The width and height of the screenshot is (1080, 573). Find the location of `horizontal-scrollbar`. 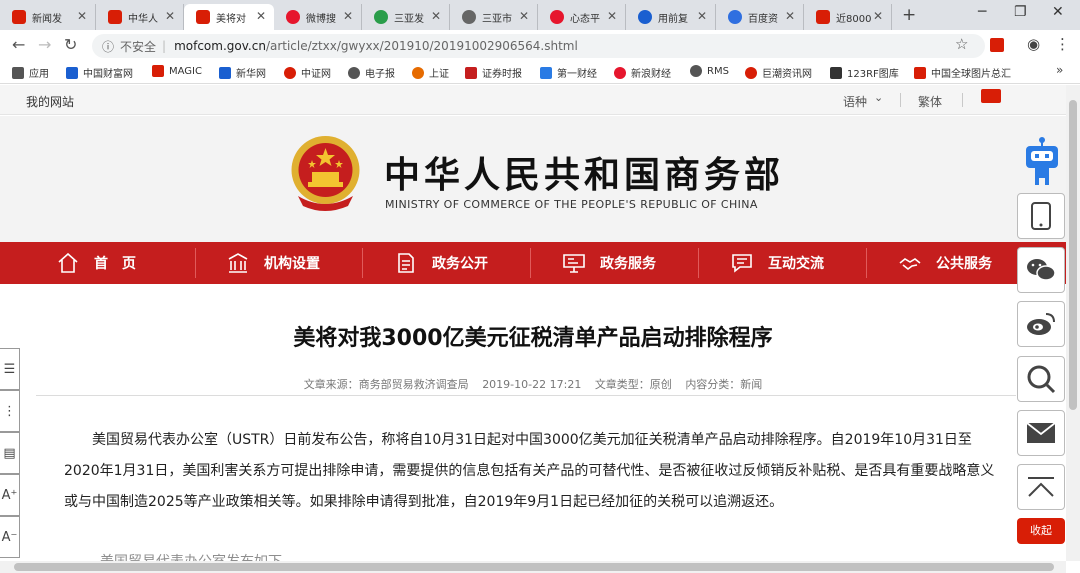

horizontal-scrollbar is located at coordinates (533, 567).